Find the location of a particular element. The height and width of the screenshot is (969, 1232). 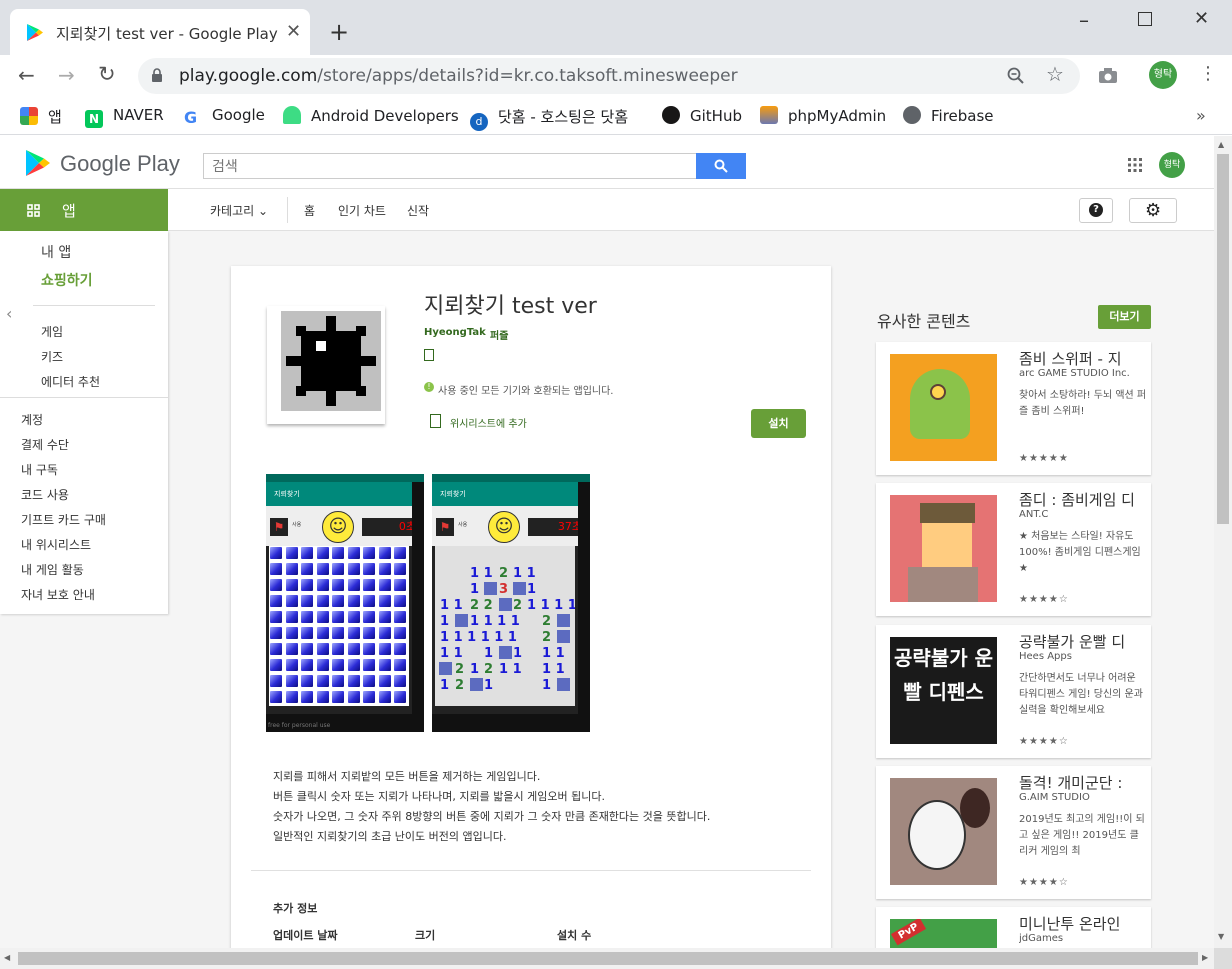

settings-button: ⚙ is located at coordinates (1153, 210).